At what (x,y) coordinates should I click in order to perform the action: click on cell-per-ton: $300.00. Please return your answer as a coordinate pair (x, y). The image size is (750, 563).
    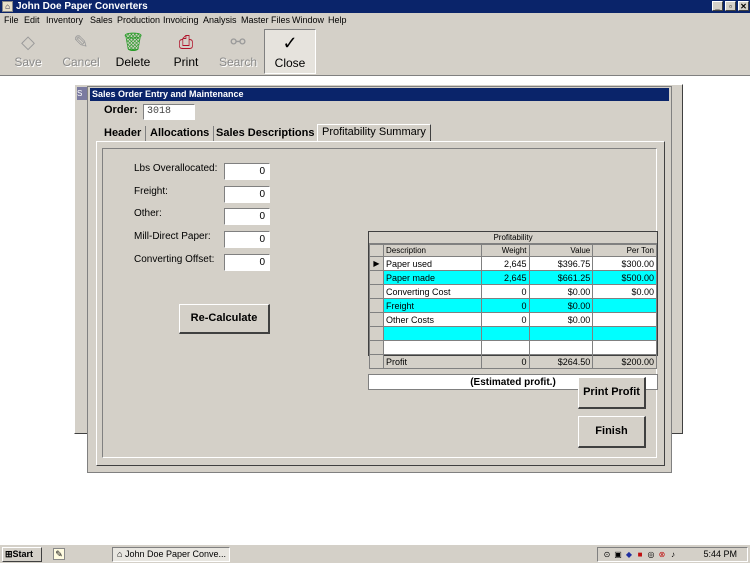
    Looking at the image, I should click on (624, 263).